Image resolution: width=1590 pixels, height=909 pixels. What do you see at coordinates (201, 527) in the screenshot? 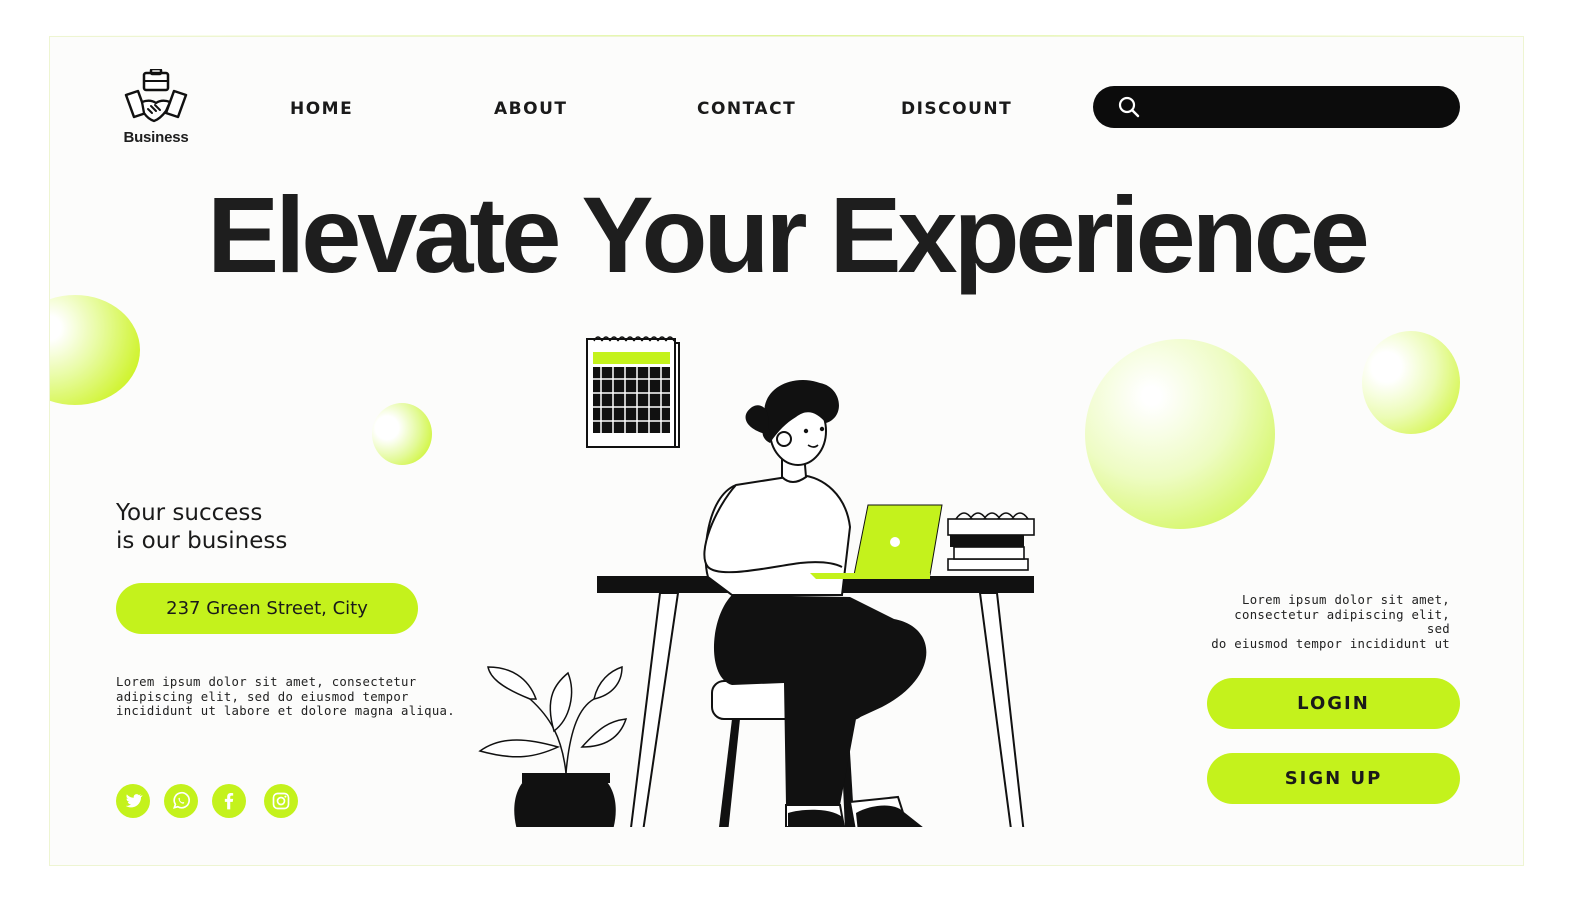
I see `tagline: Your success is our business` at bounding box center [201, 527].